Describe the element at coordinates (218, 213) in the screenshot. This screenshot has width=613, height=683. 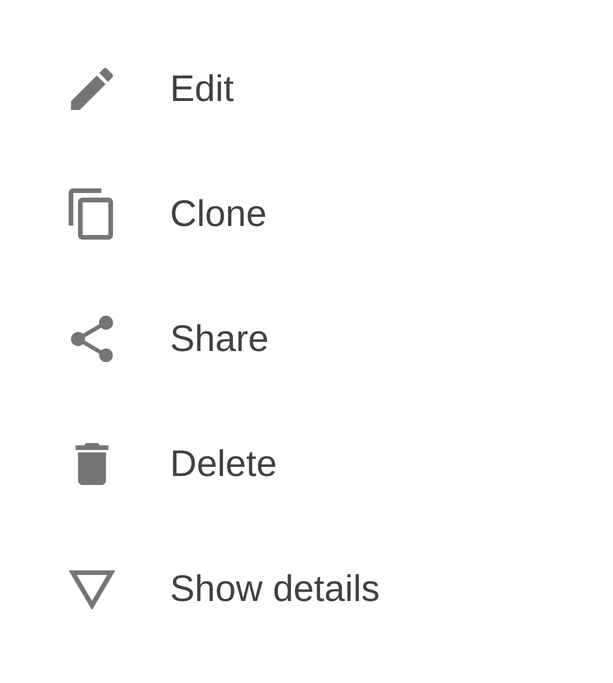
I see `menu-item: Clone` at that location.